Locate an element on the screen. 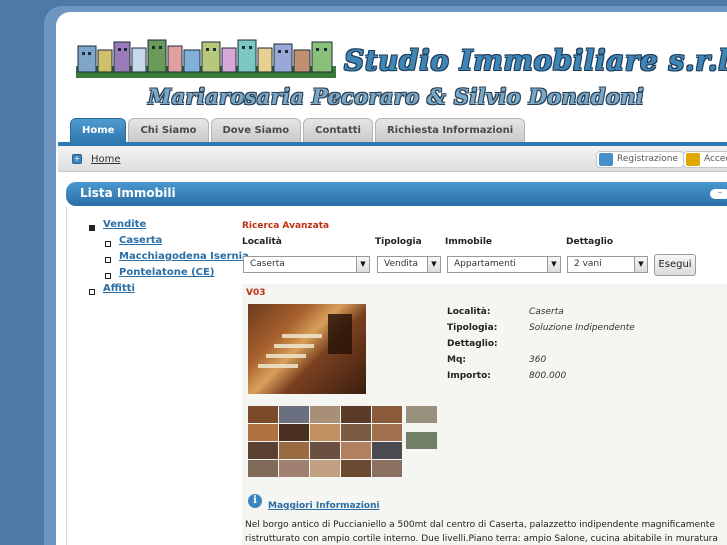 The width and height of the screenshot is (727, 545). detail-value-tipologia: Soluzione Indipendente is located at coordinates (582, 328).